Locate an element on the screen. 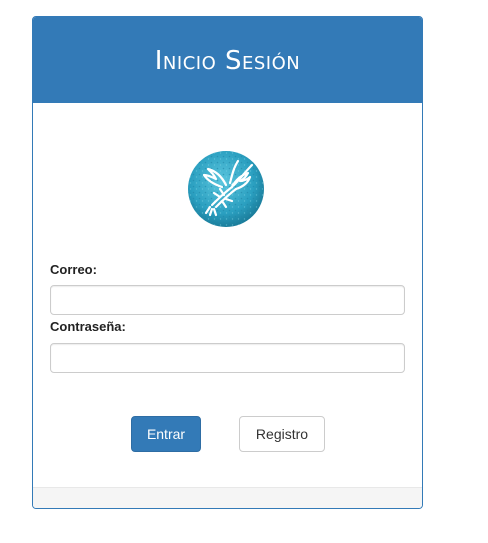 This screenshot has width=488, height=543. email-field is located at coordinates (227, 300).